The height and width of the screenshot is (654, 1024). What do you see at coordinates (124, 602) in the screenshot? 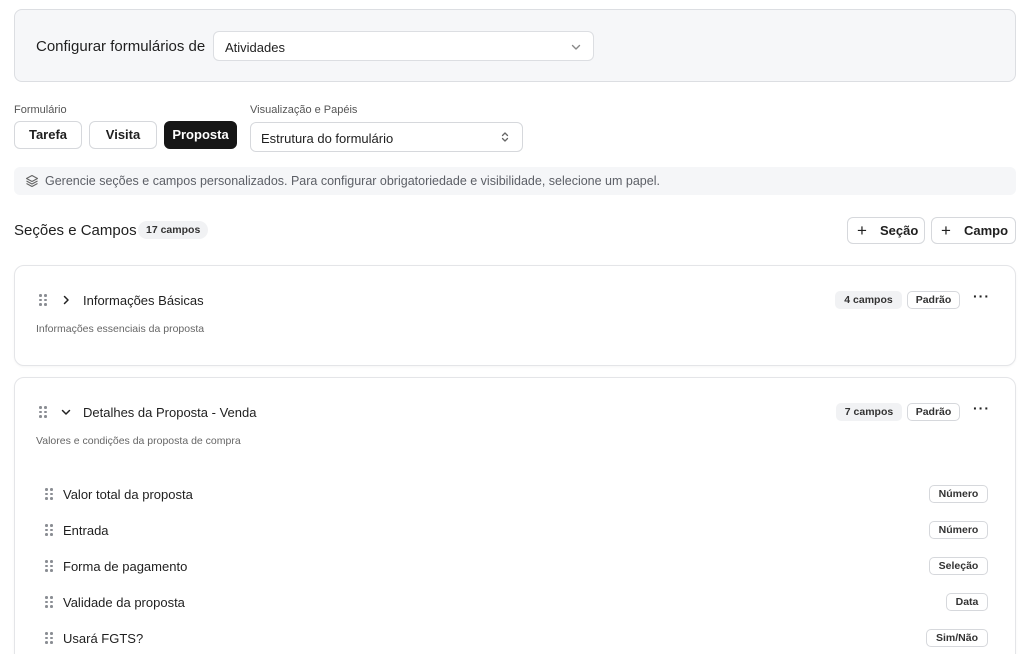
I see `field-name: Validade da proposta` at bounding box center [124, 602].